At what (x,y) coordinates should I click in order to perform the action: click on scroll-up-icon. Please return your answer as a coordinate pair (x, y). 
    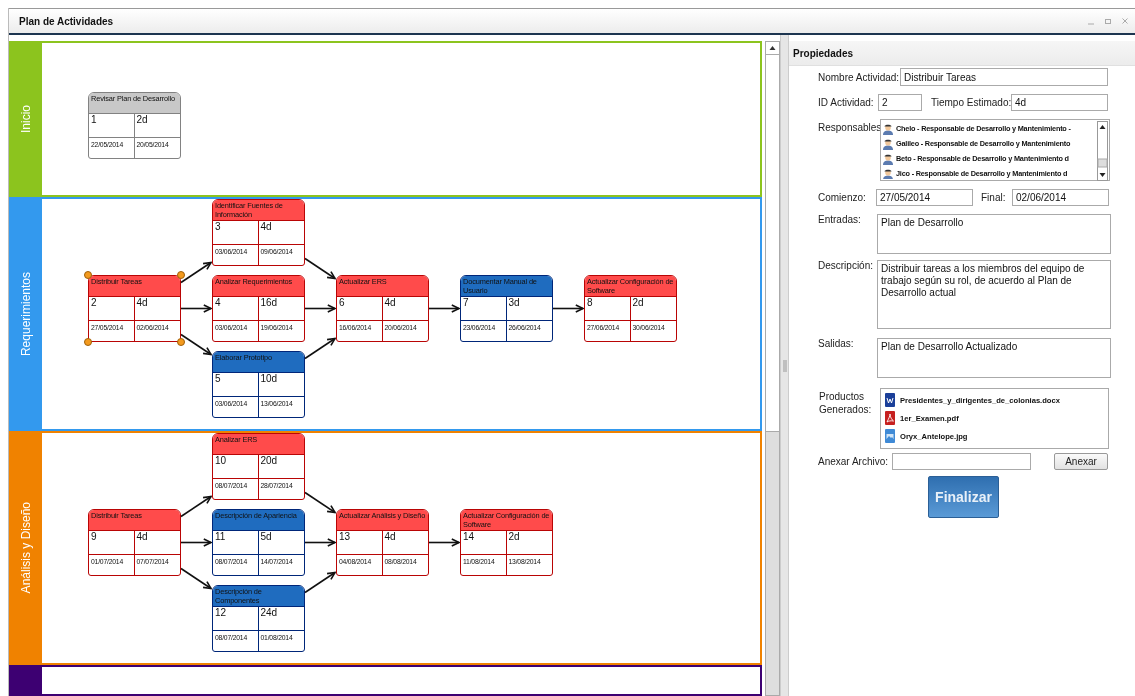
    Looking at the image, I should click on (772, 48).